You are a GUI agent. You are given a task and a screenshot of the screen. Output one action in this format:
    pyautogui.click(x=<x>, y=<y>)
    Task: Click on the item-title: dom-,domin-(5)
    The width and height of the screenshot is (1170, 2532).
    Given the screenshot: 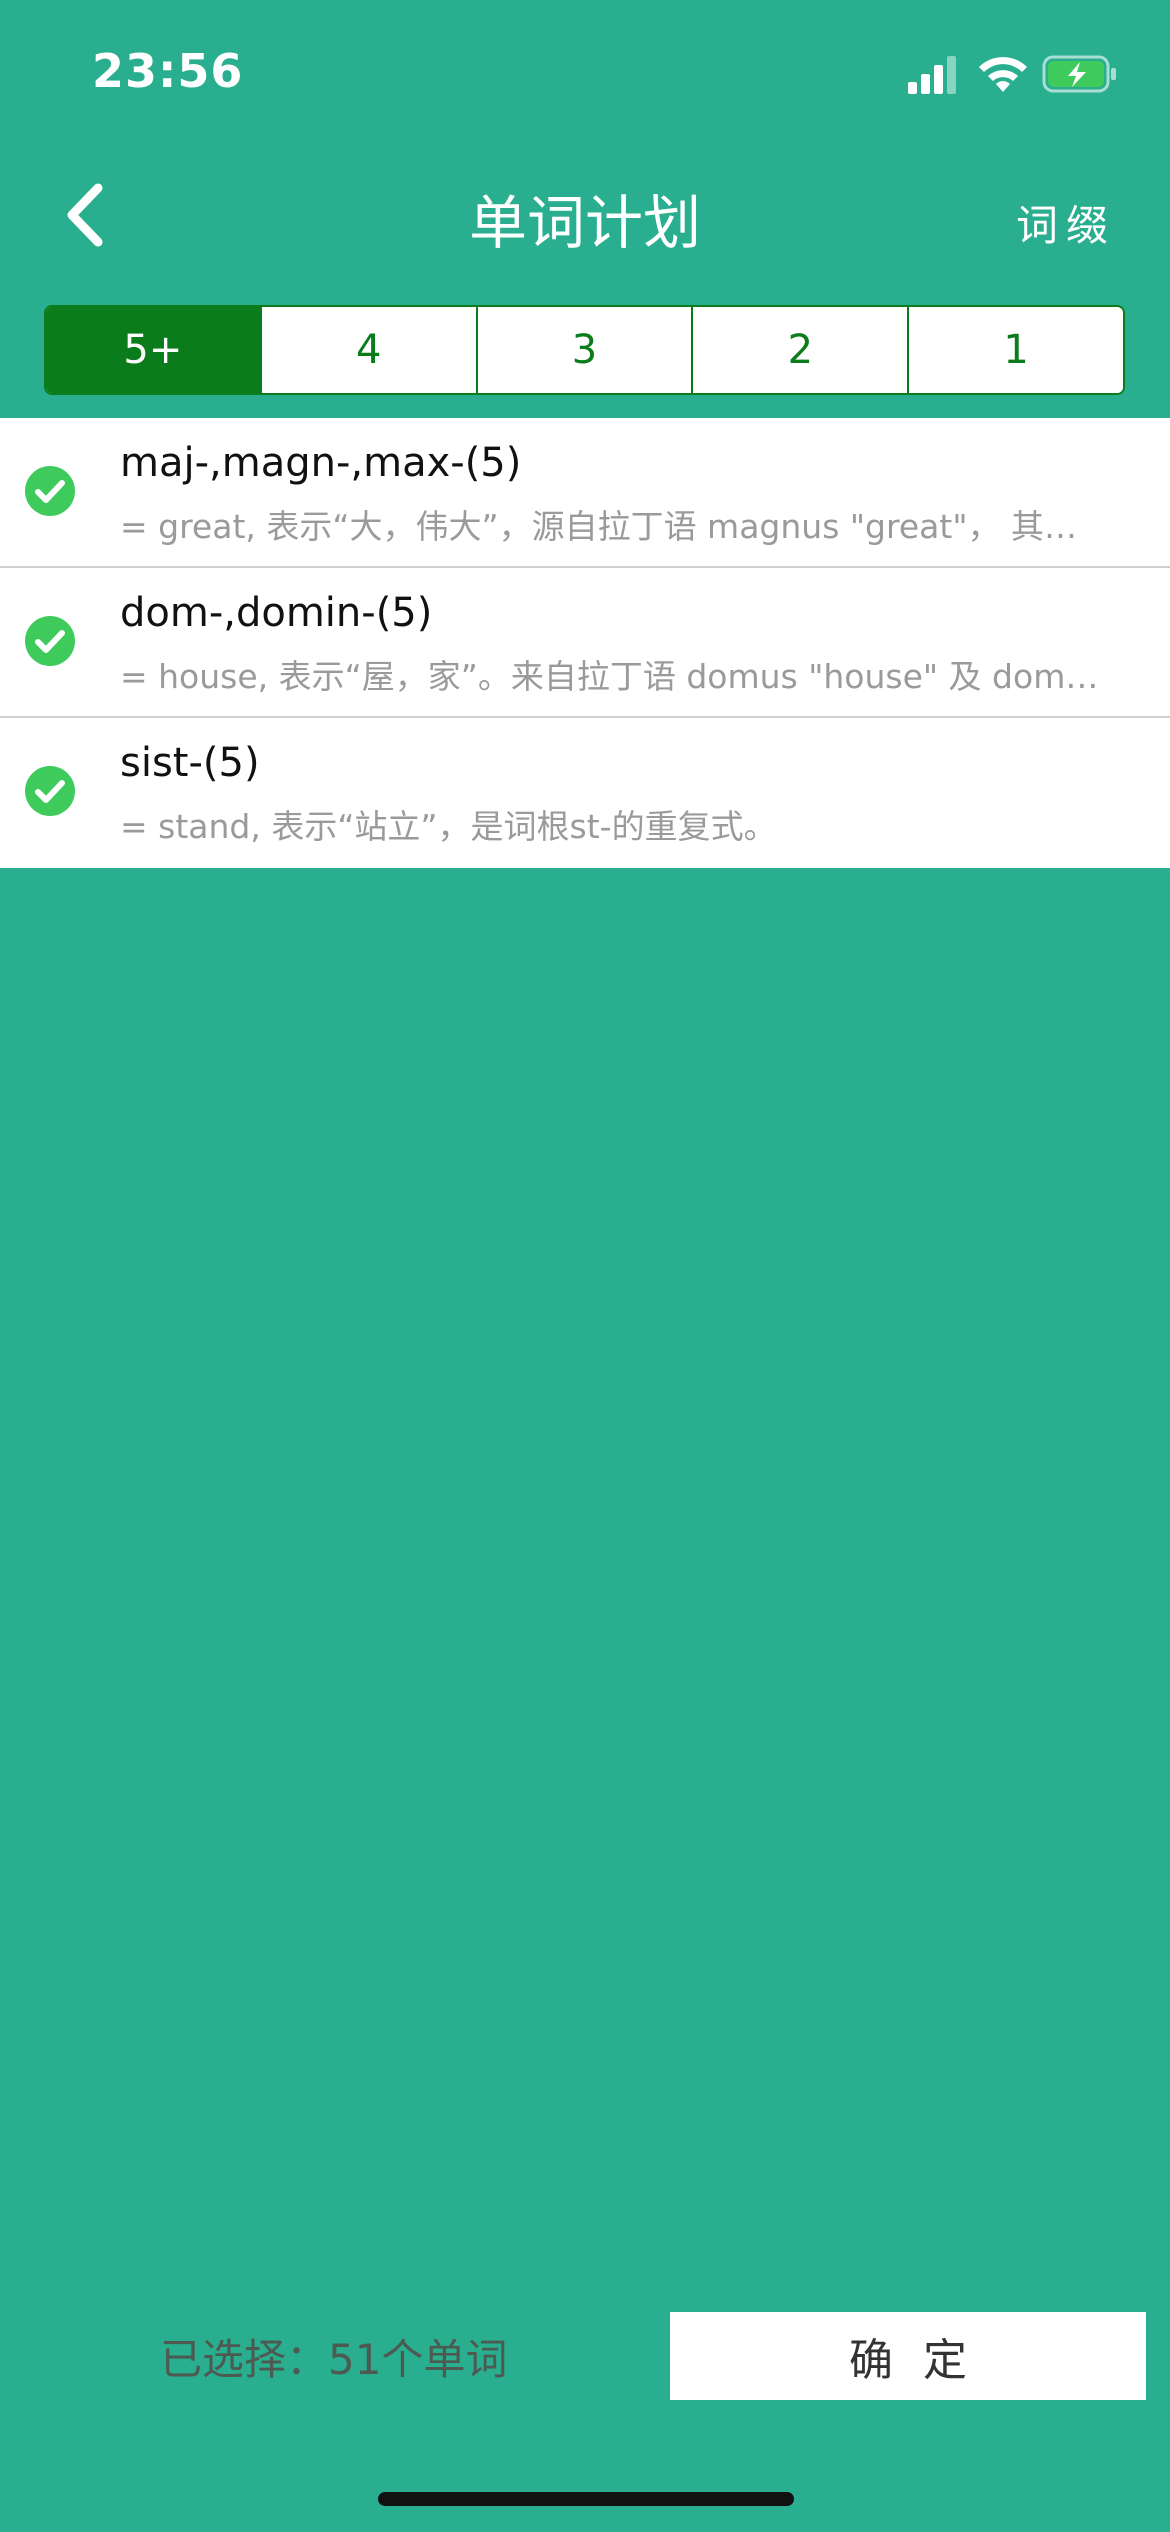 What is the action you would take?
    pyautogui.click(x=276, y=613)
    